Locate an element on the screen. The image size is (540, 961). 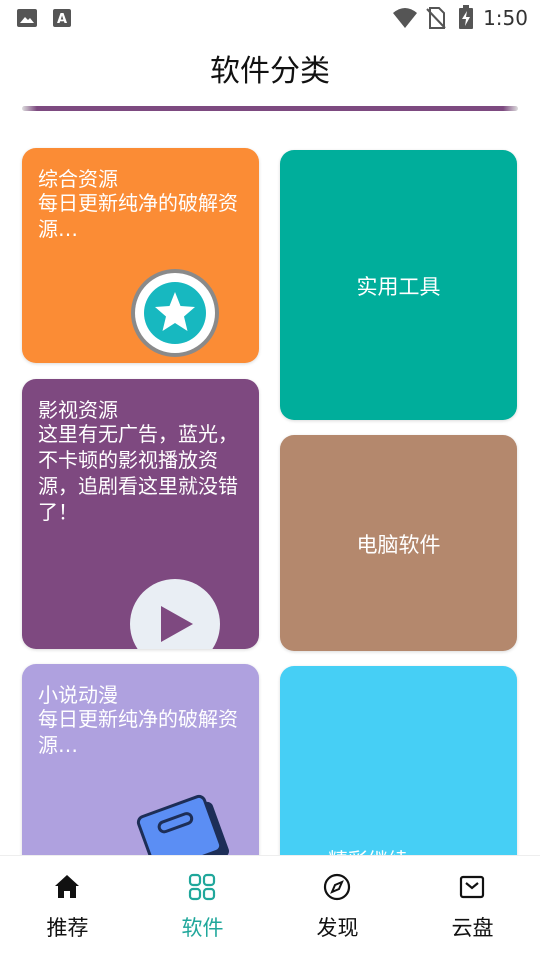
card-title: 电脑软件 is located at coordinates (398, 545).